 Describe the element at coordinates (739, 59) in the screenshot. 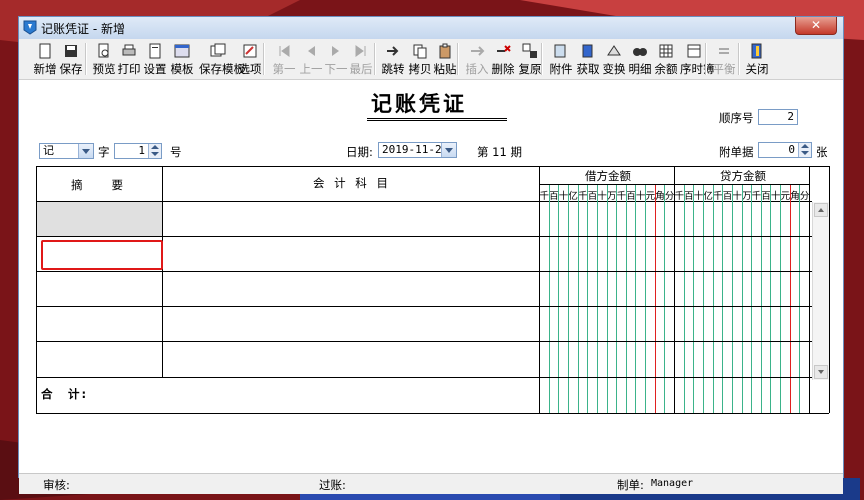

I see `toolbar-separator` at that location.